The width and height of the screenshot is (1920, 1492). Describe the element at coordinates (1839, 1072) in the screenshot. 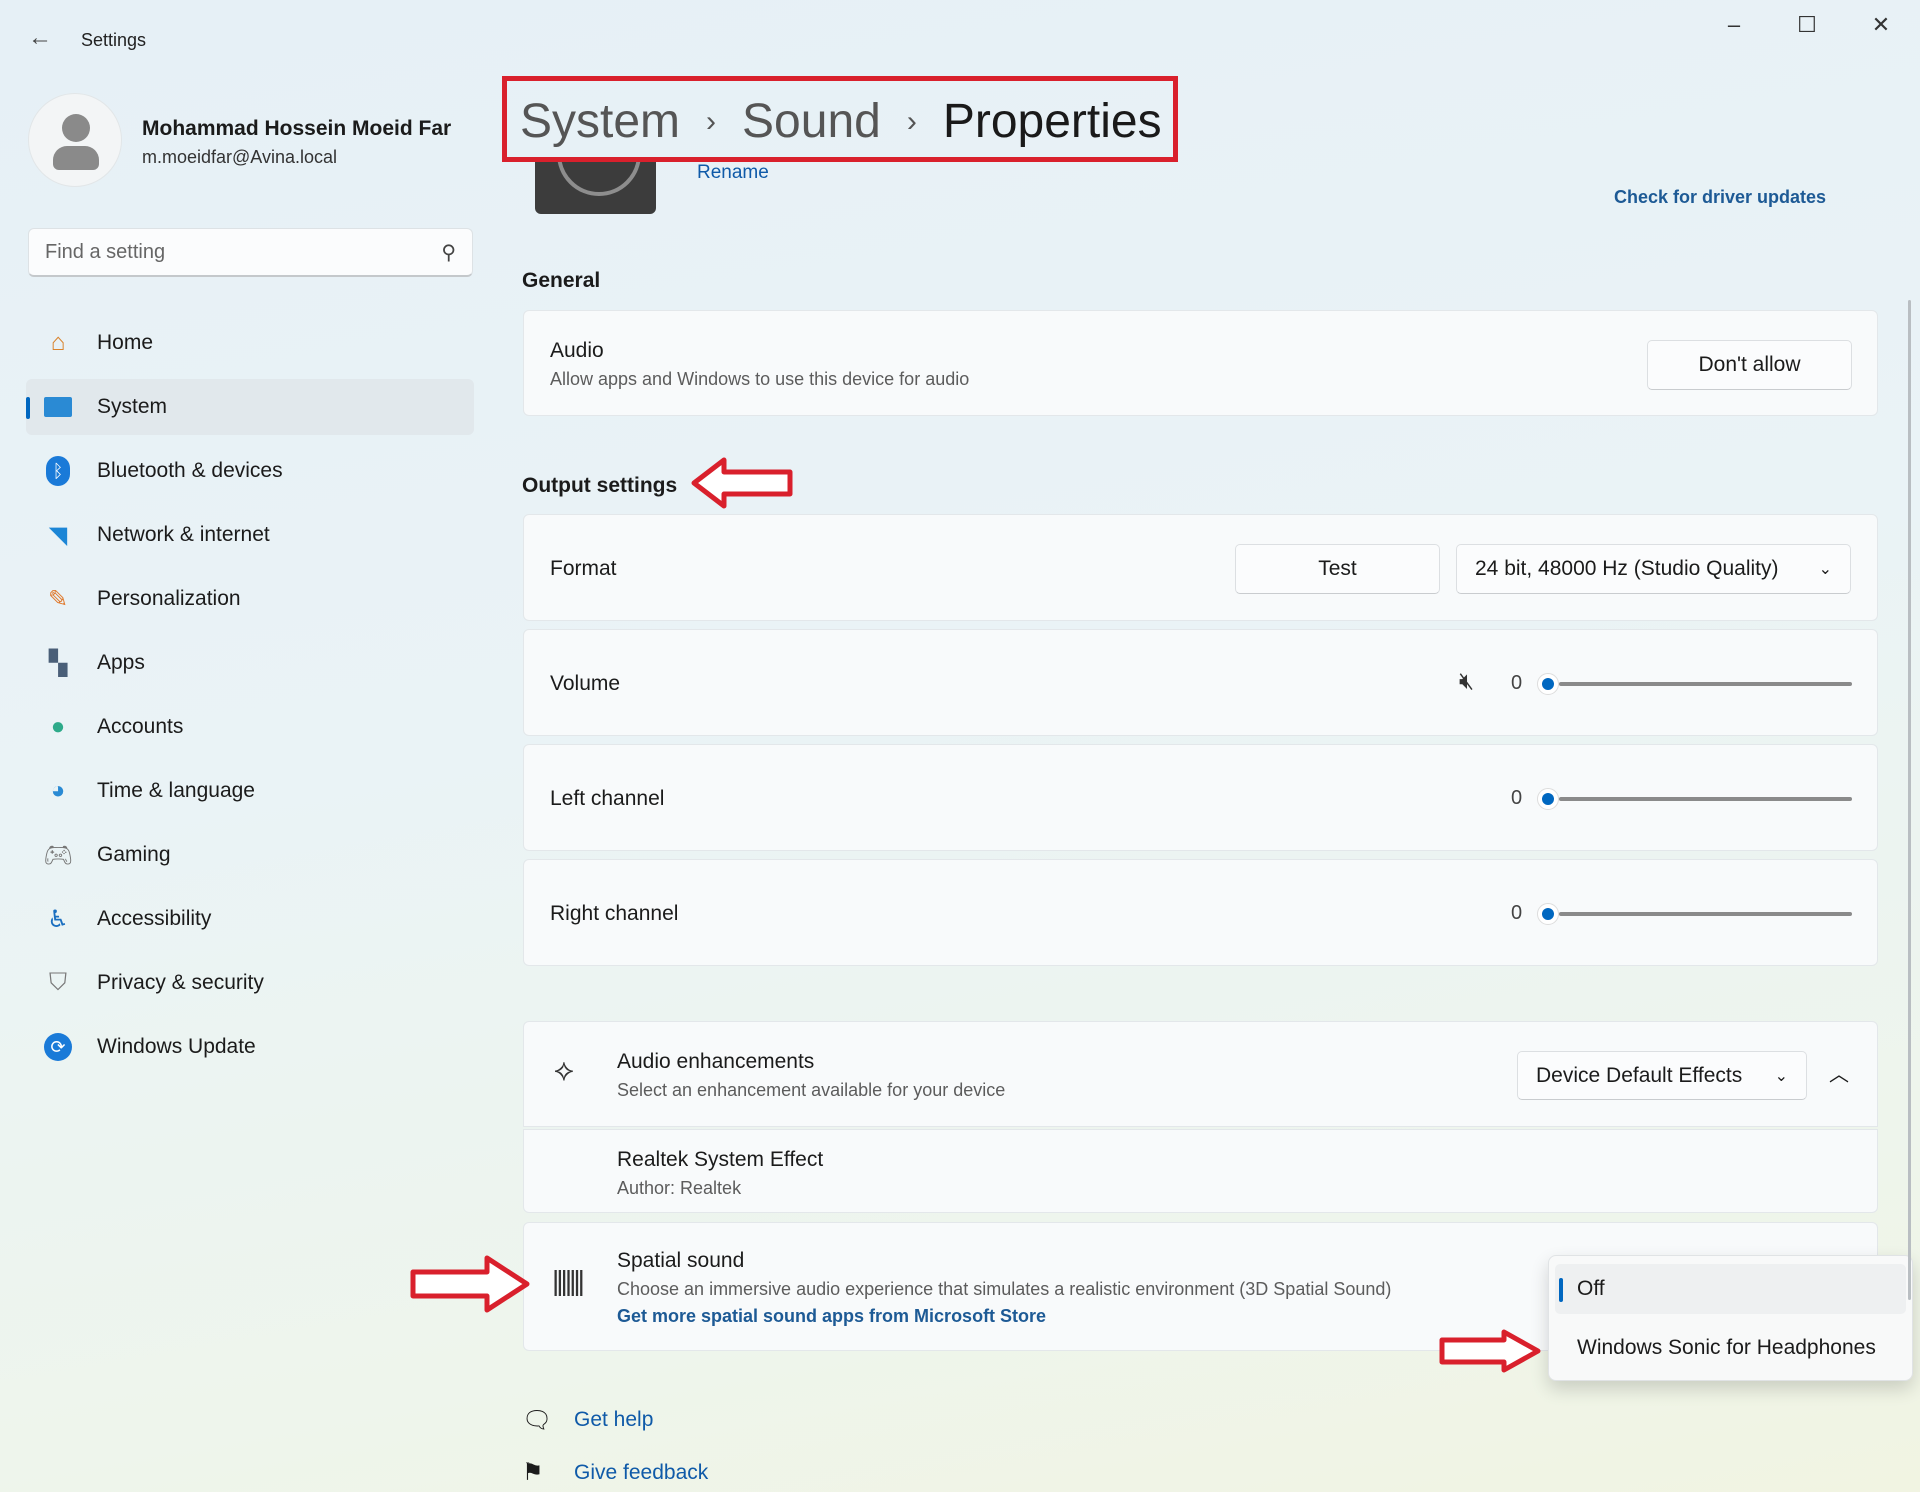

I see `chevron-up-icon: ︿` at that location.